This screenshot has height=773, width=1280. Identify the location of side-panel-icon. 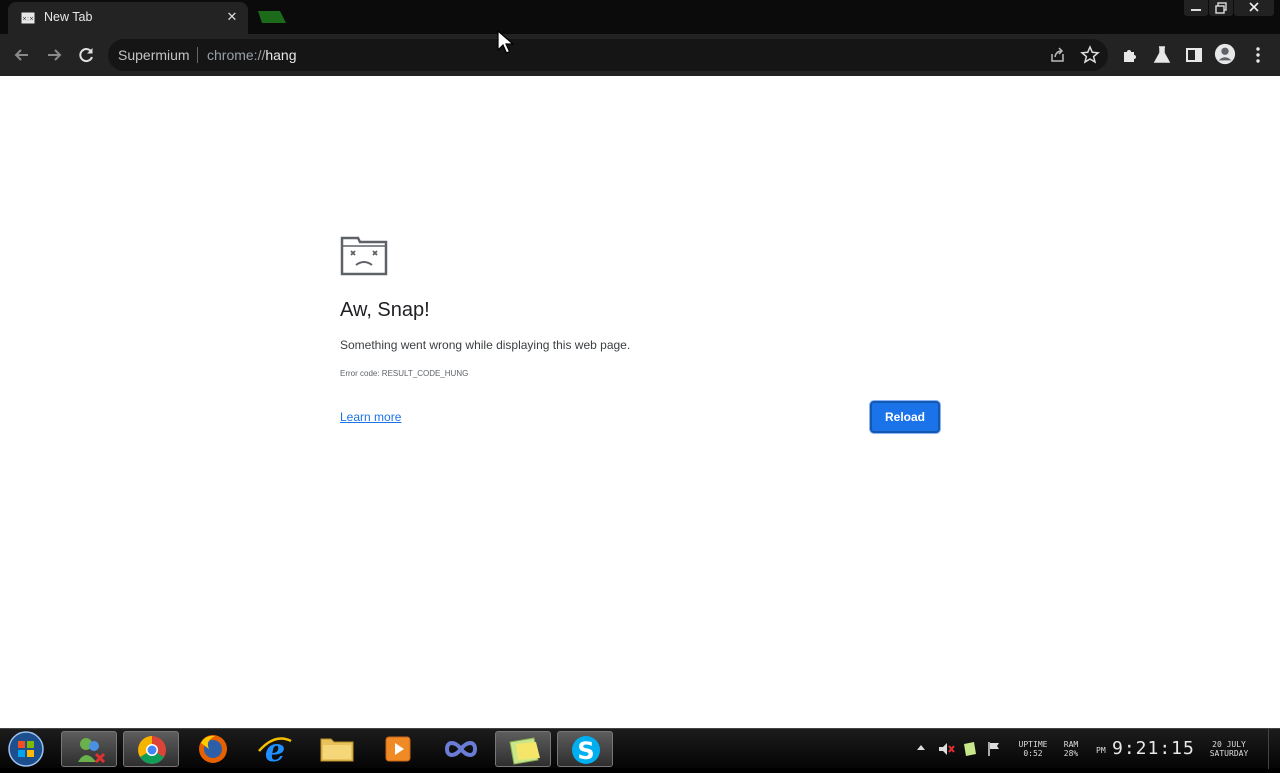
(1194, 55).